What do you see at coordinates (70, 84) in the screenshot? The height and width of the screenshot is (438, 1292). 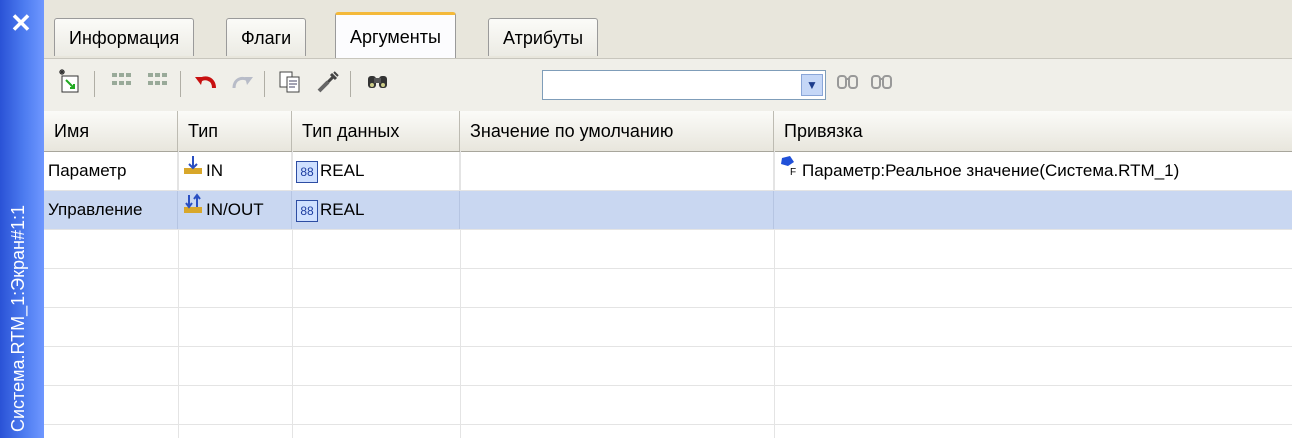 I see `new-argument-icon` at bounding box center [70, 84].